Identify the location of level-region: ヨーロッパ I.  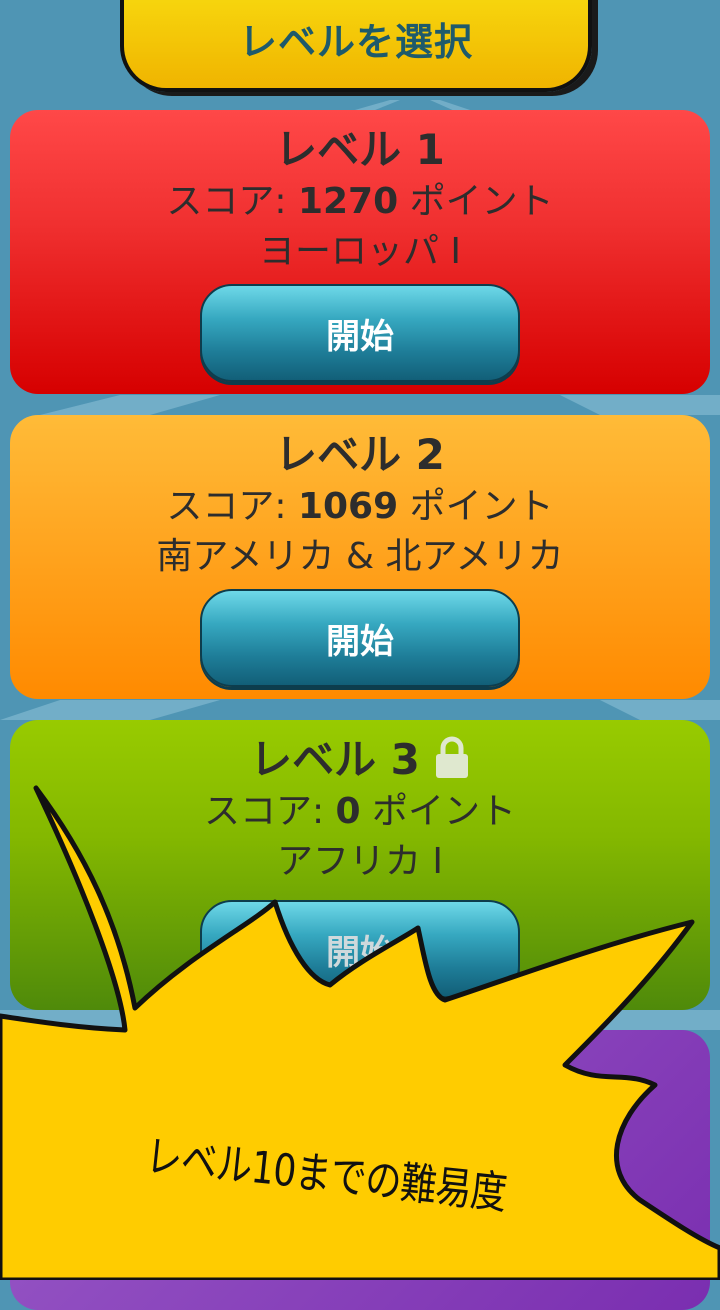
(360, 251).